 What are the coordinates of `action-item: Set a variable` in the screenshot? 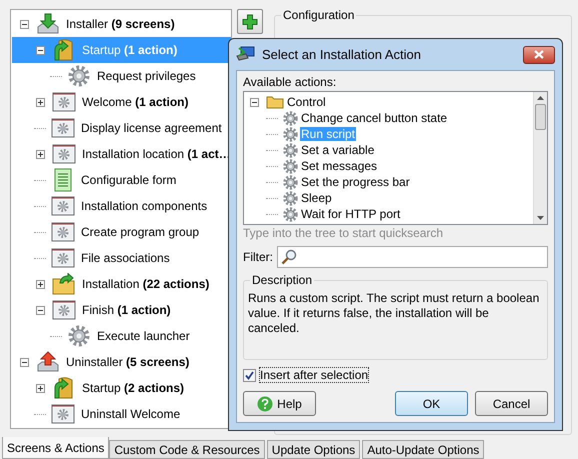 It's located at (338, 150).